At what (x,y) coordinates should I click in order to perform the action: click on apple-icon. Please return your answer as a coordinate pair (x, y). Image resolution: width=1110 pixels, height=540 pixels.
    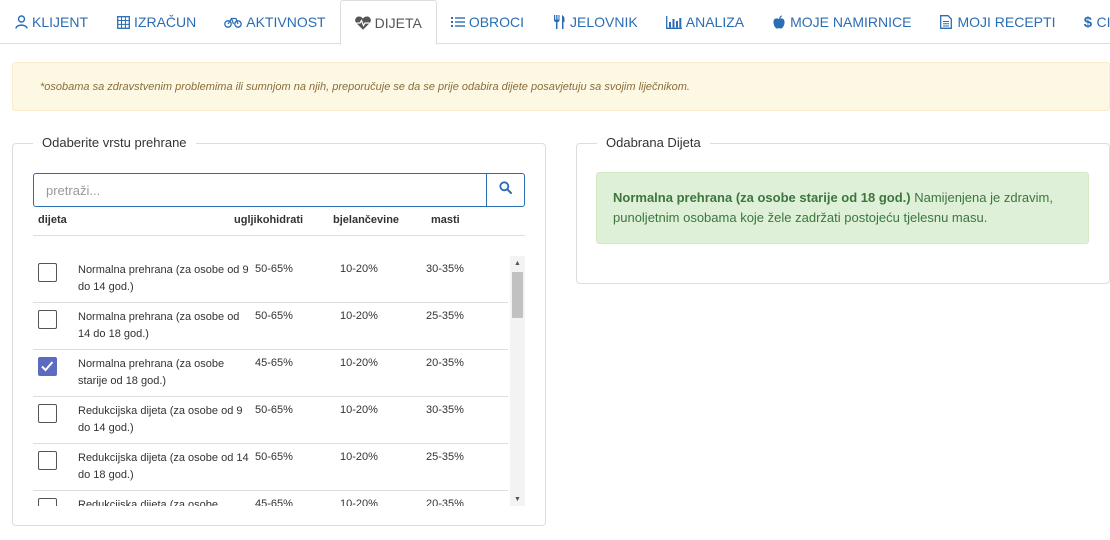
    Looking at the image, I should click on (779, 22).